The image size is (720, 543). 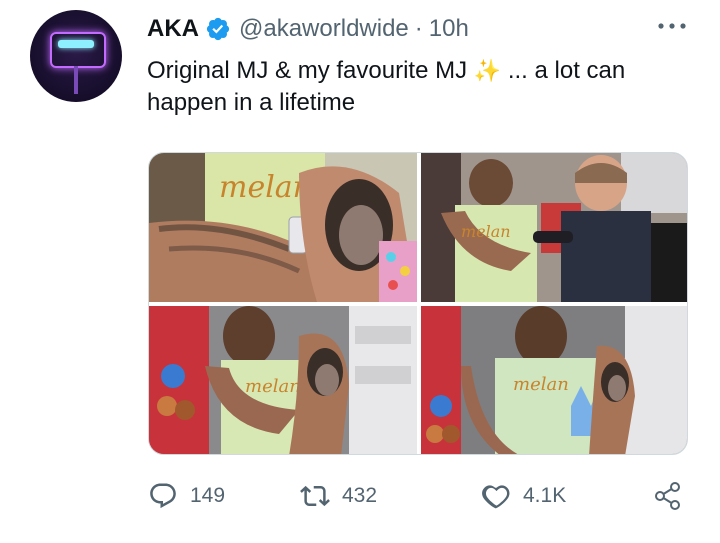 I want to click on tweet-actions: 149 432 4.1K, so click(x=420, y=496).